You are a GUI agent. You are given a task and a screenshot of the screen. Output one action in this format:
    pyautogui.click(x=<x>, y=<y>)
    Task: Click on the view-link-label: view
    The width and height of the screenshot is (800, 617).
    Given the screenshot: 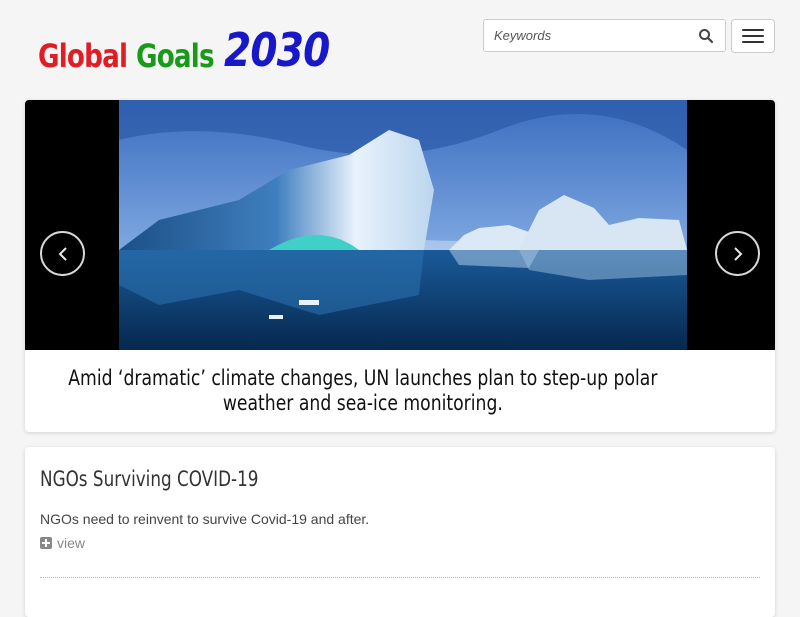 What is the action you would take?
    pyautogui.click(x=71, y=543)
    